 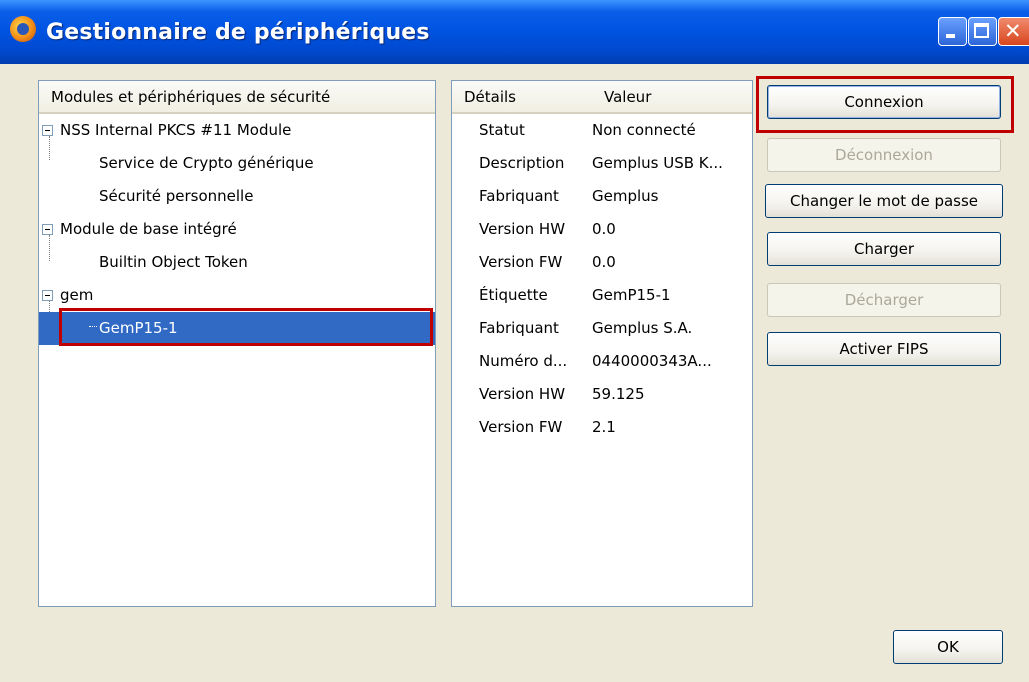 What do you see at coordinates (602, 97) in the screenshot?
I see `details-column-header: Détails Valeur` at bounding box center [602, 97].